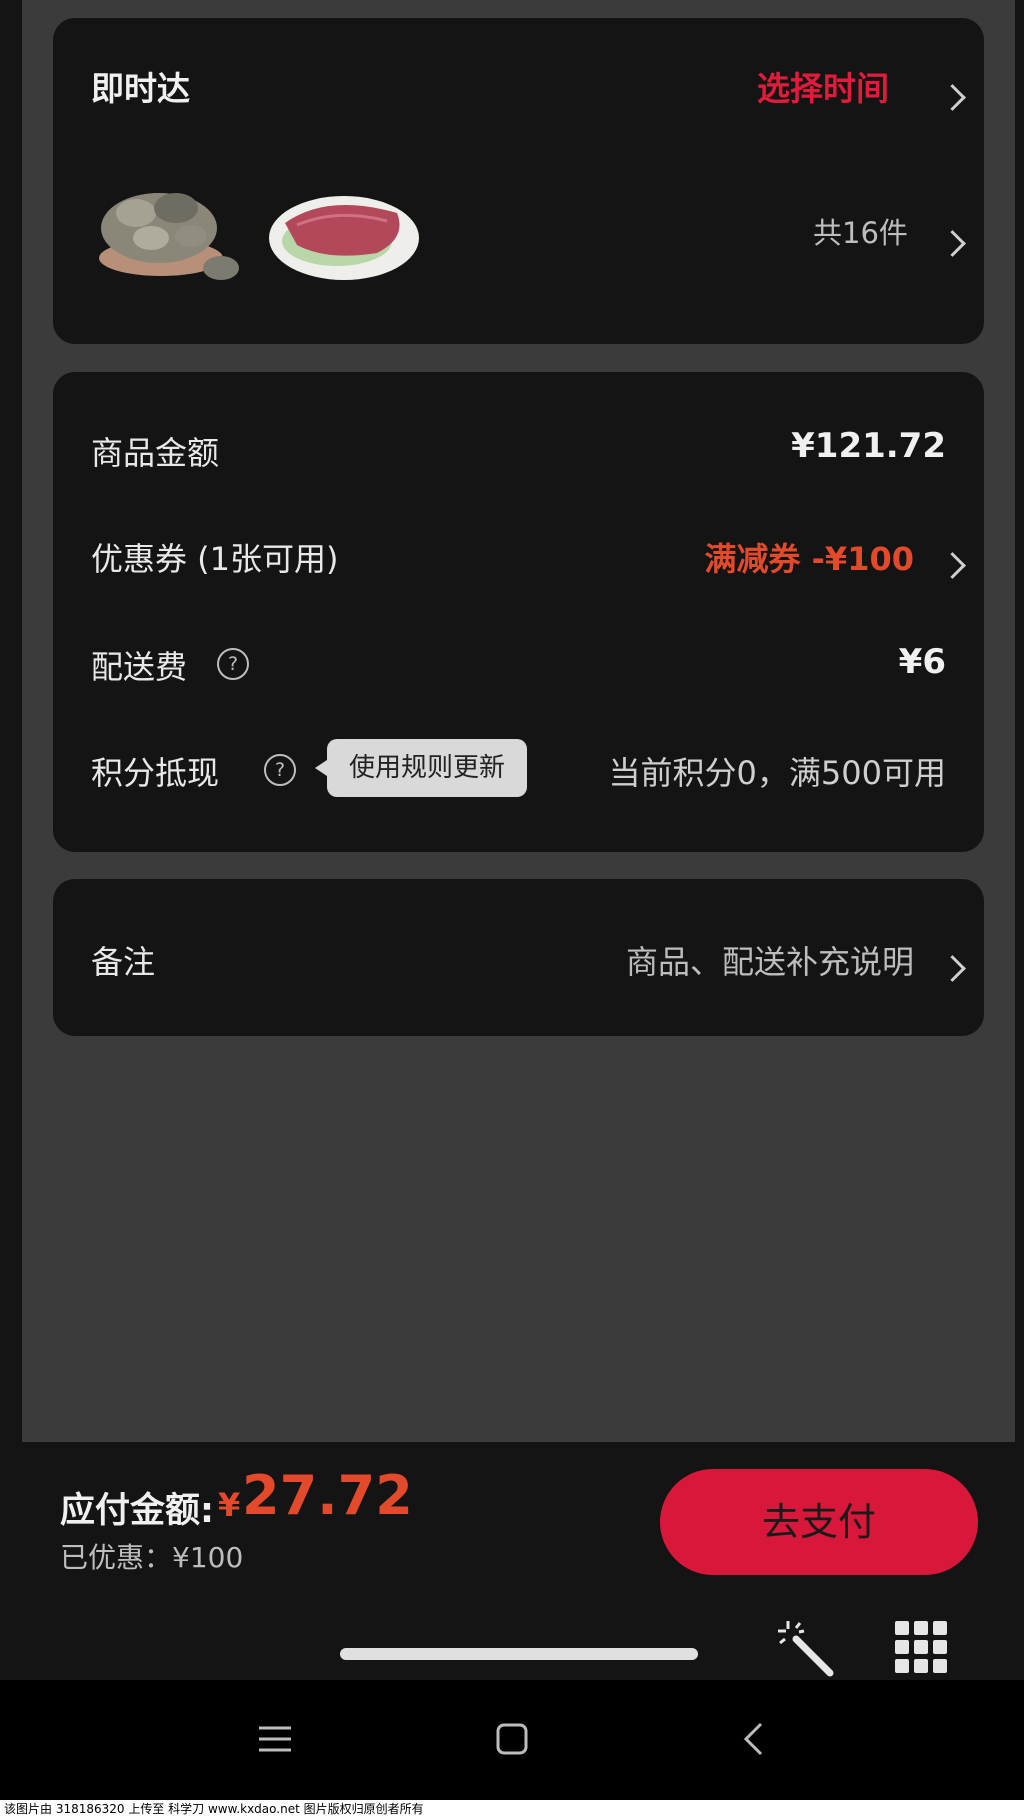 The height and width of the screenshot is (1819, 1024). Describe the element at coordinates (922, 662) in the screenshot. I see `shipping-fee-value: ¥6` at that location.